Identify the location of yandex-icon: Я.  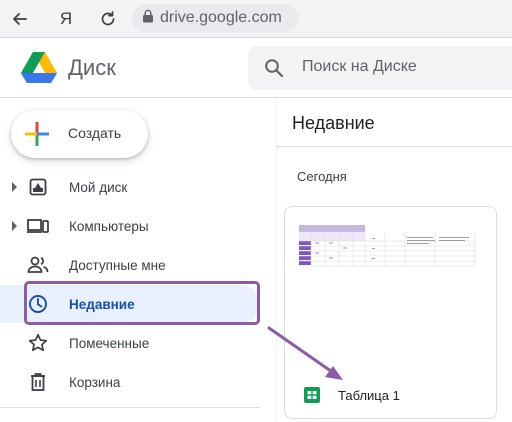
(66, 19).